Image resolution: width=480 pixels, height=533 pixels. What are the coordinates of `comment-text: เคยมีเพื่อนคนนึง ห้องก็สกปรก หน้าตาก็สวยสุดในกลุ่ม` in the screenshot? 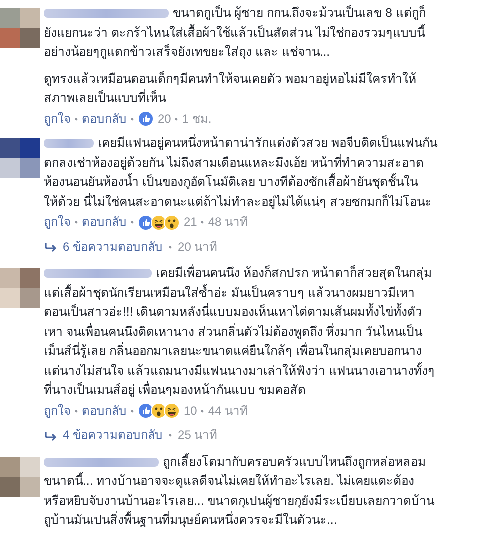 It's located at (294, 273).